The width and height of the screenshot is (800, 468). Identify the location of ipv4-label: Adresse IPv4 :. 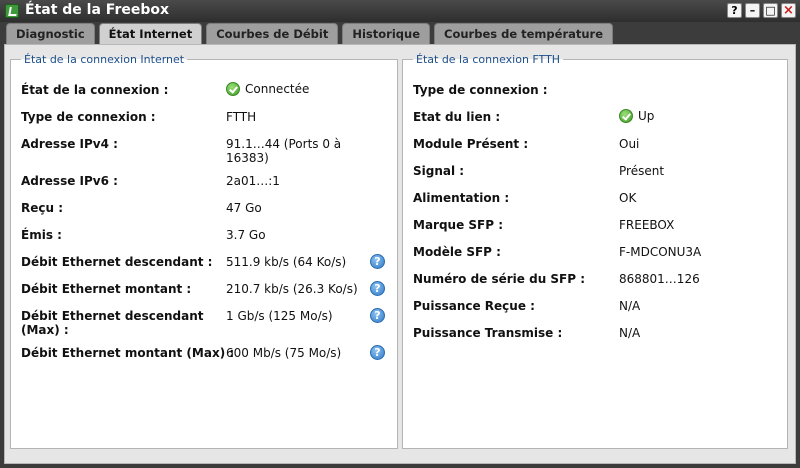
(69, 144).